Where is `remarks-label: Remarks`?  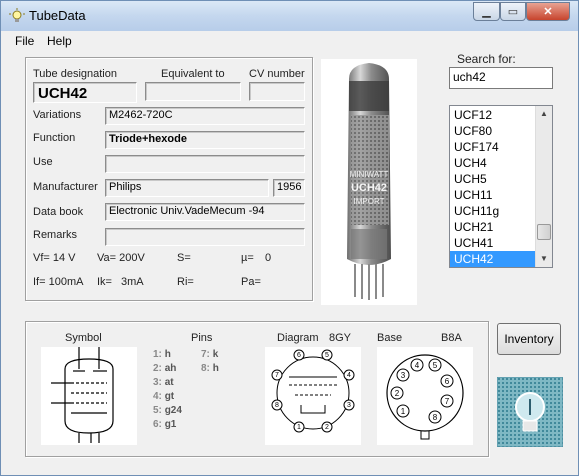 remarks-label: Remarks is located at coordinates (55, 235).